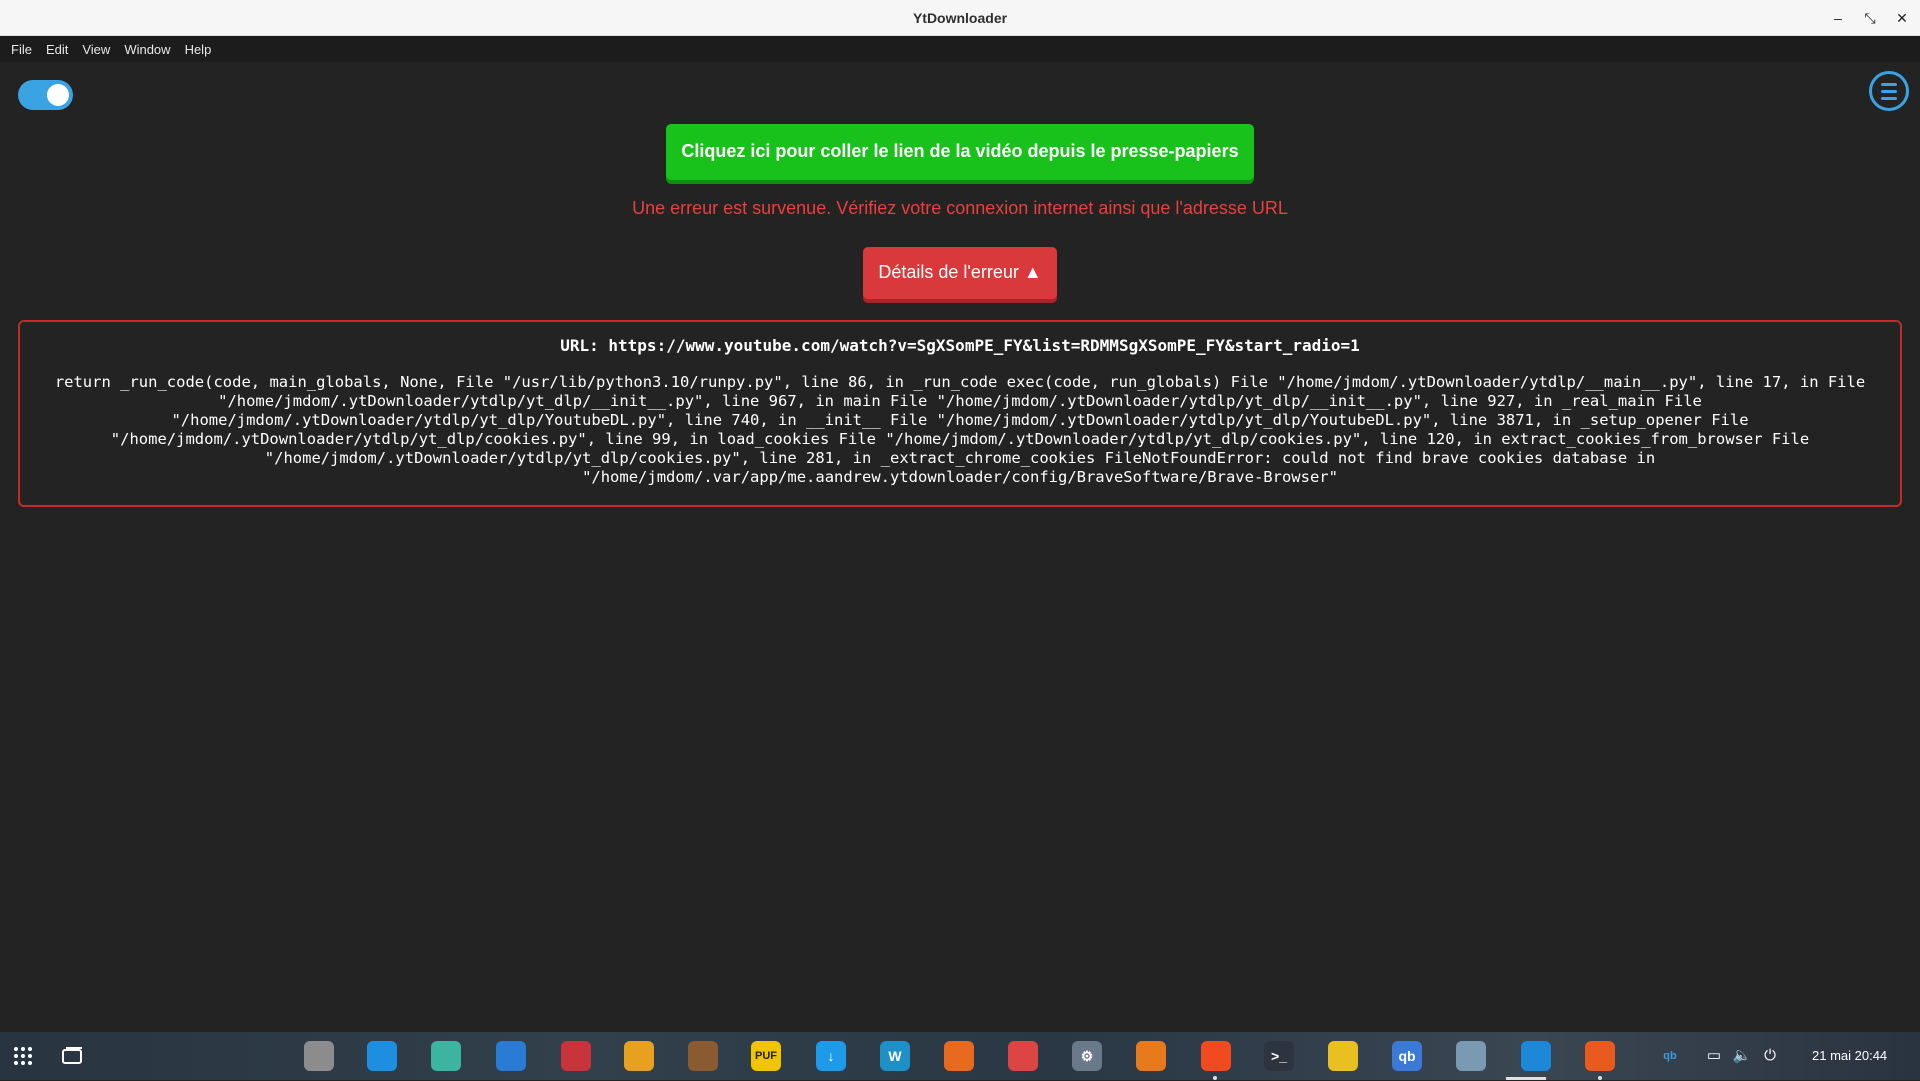 The width and height of the screenshot is (1920, 1081). I want to click on app-grid-icon, so click(23, 1056).